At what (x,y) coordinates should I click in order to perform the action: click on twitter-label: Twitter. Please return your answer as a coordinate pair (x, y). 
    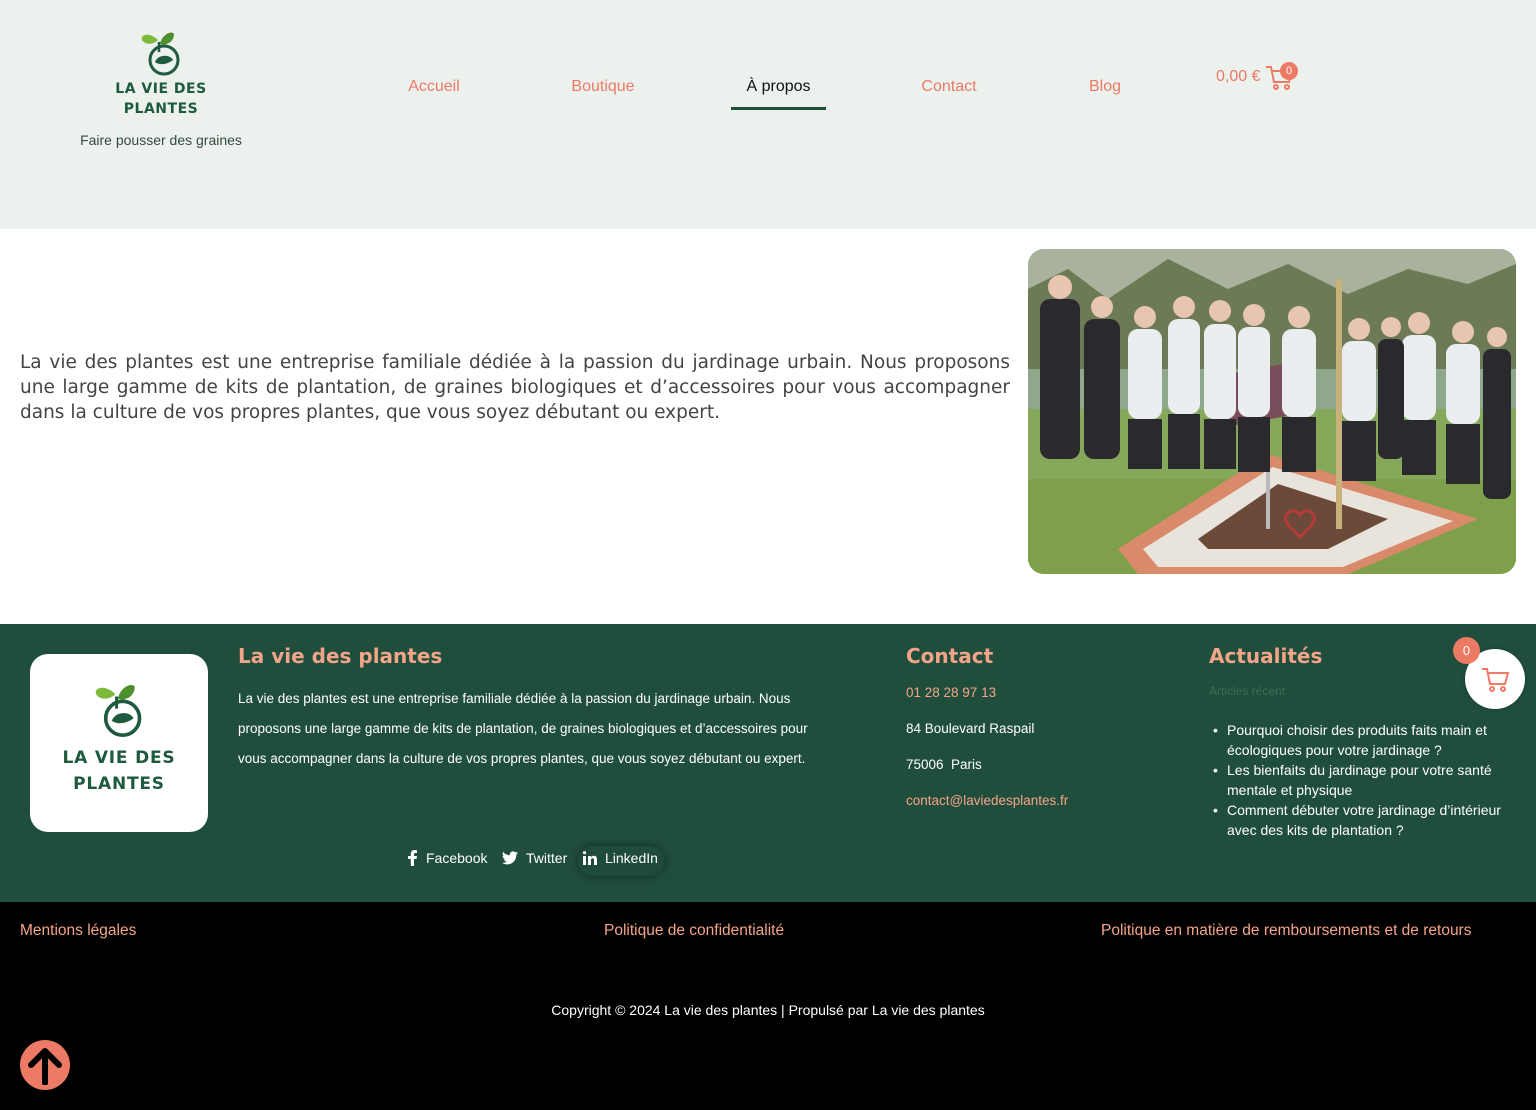
    Looking at the image, I should click on (547, 858).